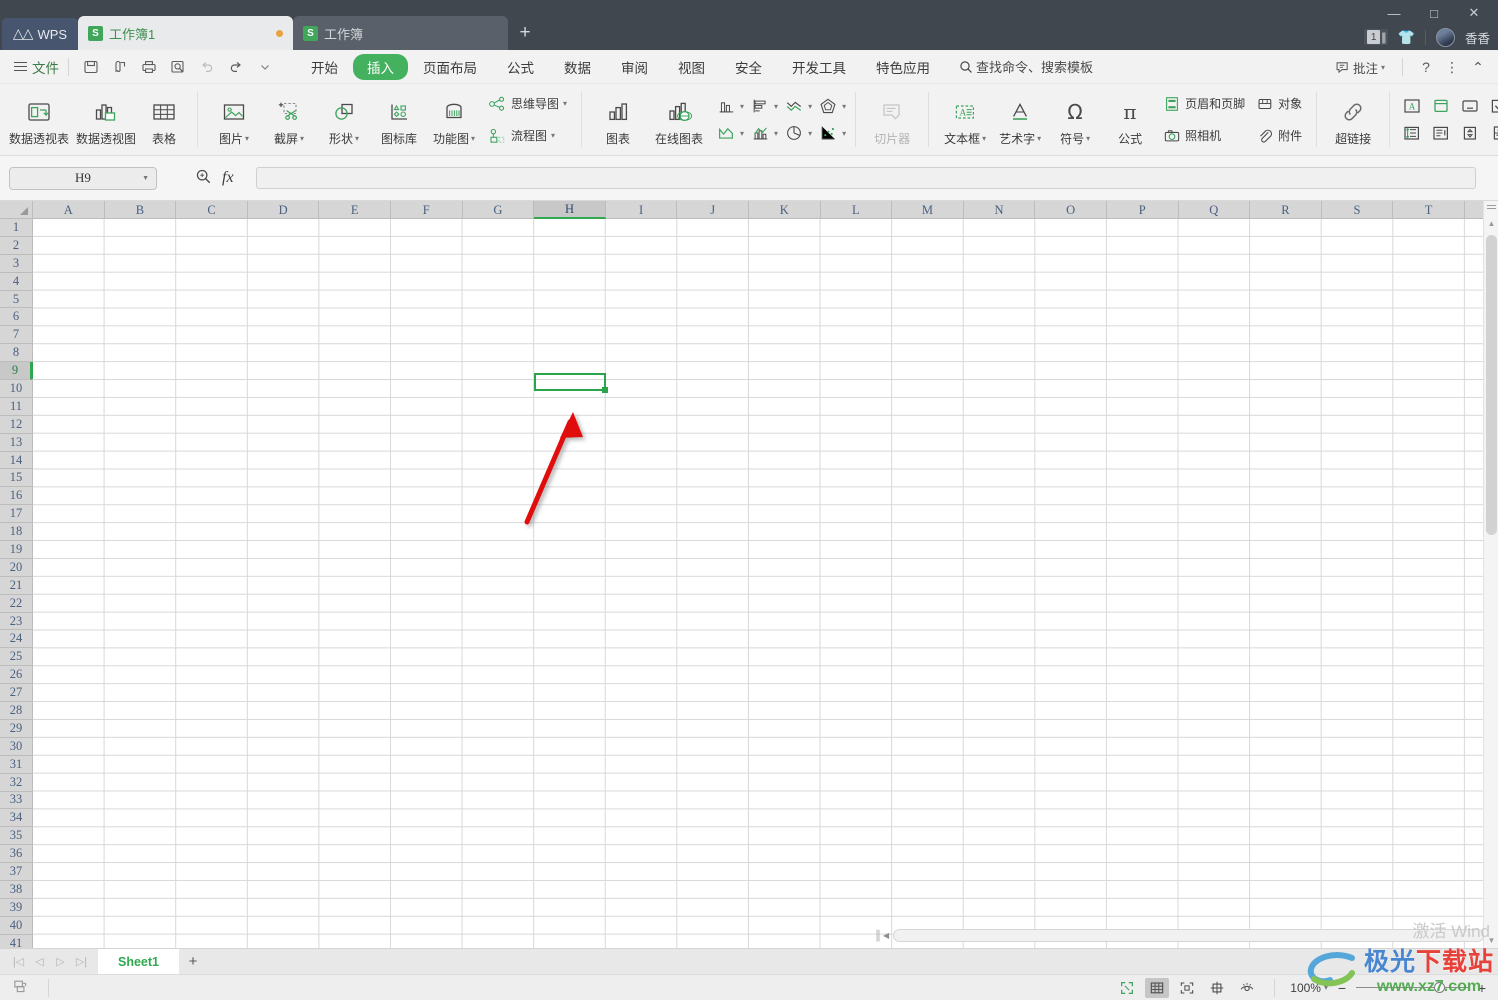  What do you see at coordinates (16, 282) in the screenshot?
I see `row-header-4: 4` at bounding box center [16, 282].